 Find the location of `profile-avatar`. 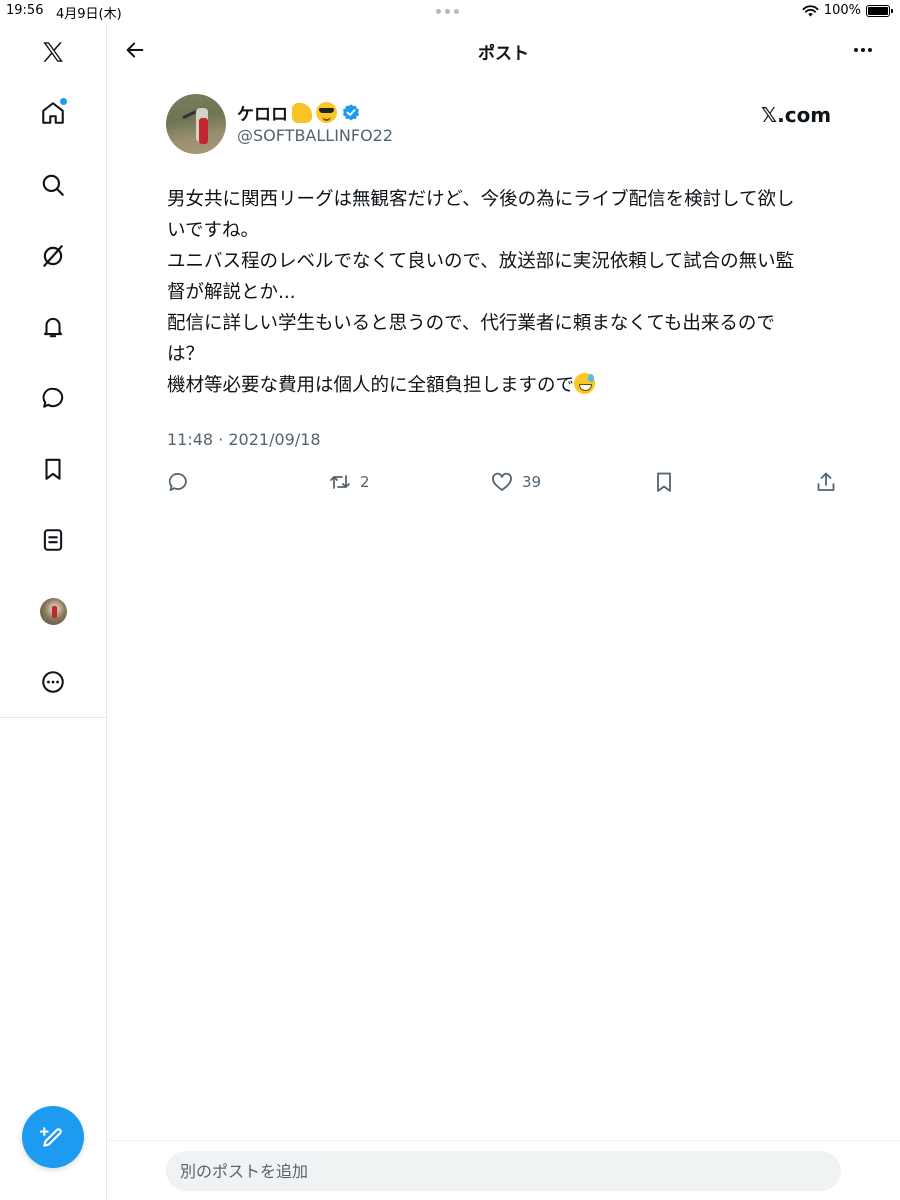

profile-avatar is located at coordinates (53, 611).